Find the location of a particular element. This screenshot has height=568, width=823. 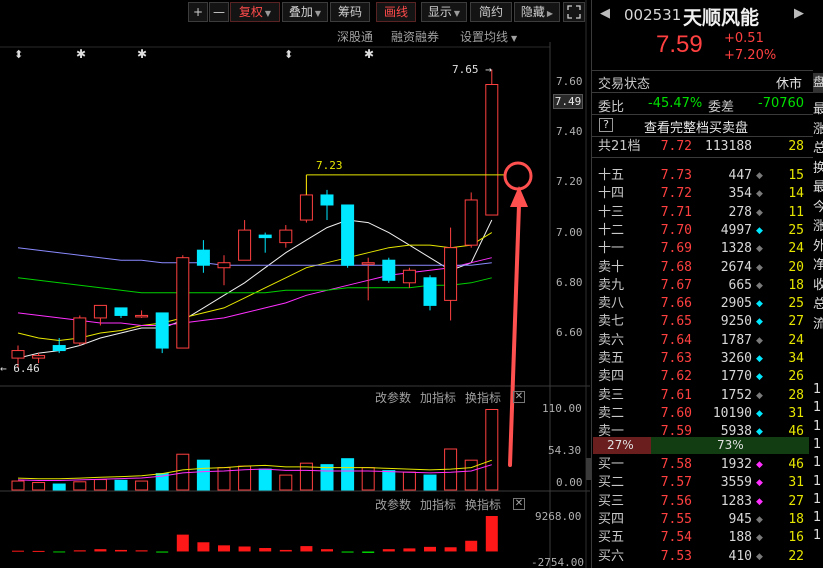

ask-price: 7.73 is located at coordinates (676, 175).